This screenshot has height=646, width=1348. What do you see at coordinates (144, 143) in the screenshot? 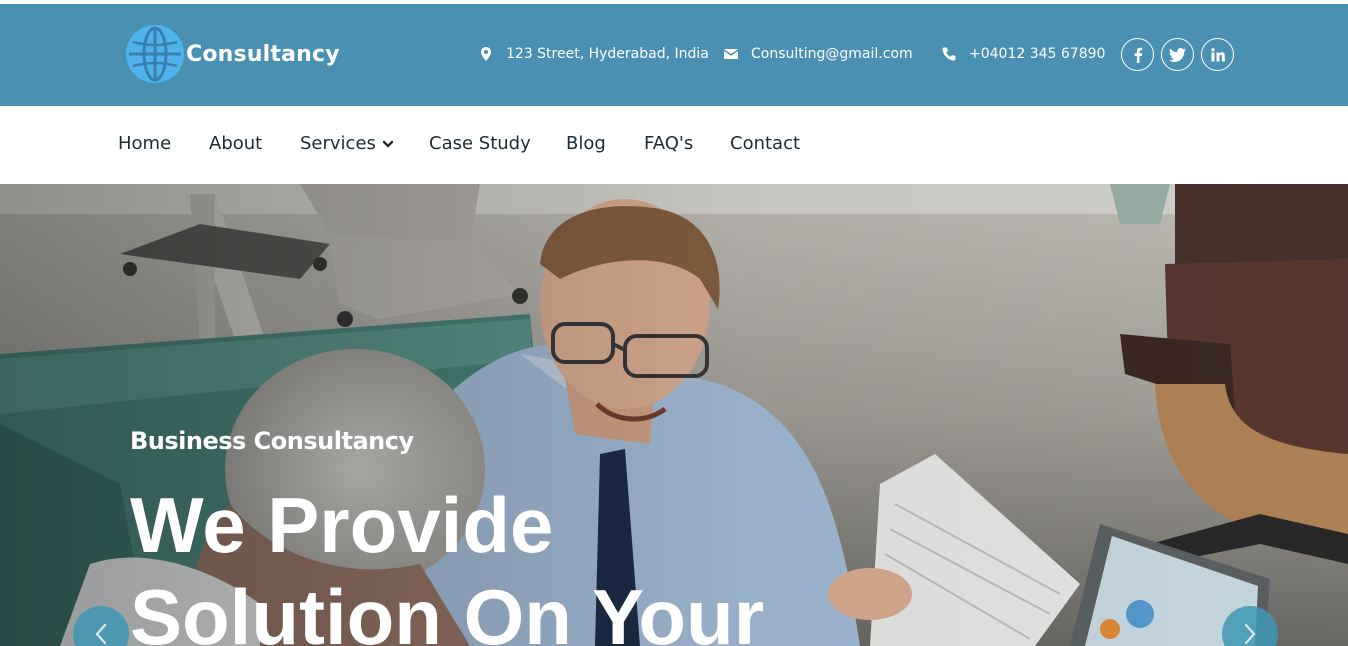
I see `nav-home: Home` at bounding box center [144, 143].